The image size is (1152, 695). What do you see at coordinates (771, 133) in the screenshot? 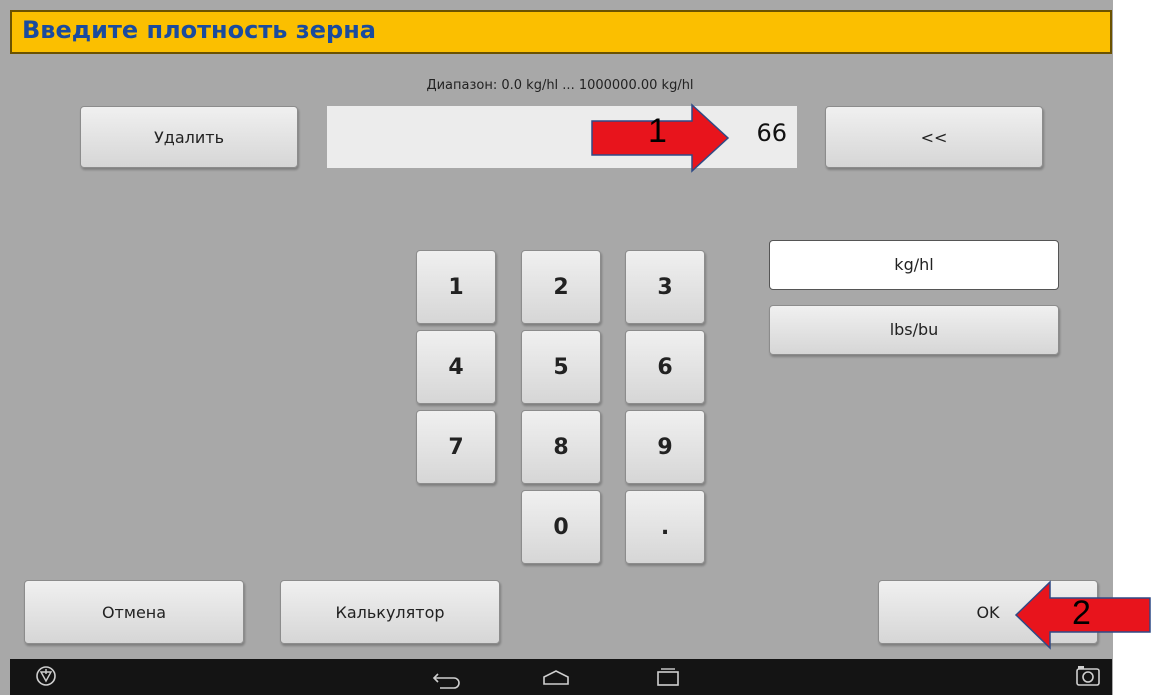
I see `input-value: 66` at bounding box center [771, 133].